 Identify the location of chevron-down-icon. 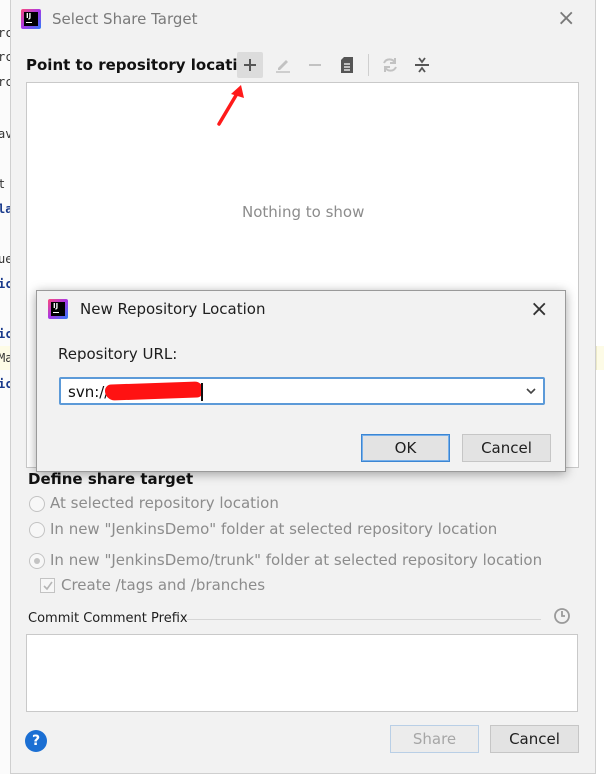
(531, 391).